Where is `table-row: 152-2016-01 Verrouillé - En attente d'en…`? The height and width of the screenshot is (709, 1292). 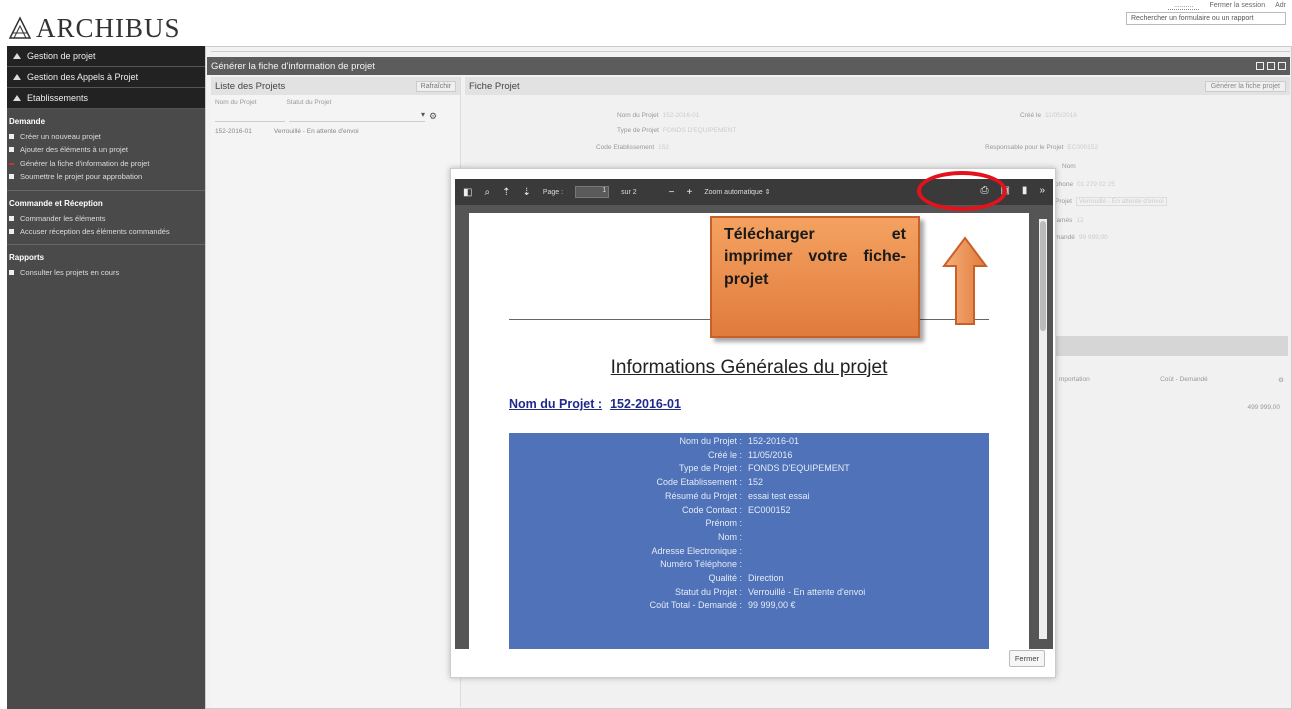
table-row: 152-2016-01 Verrouillé - En attente d'en… is located at coordinates (335, 131).